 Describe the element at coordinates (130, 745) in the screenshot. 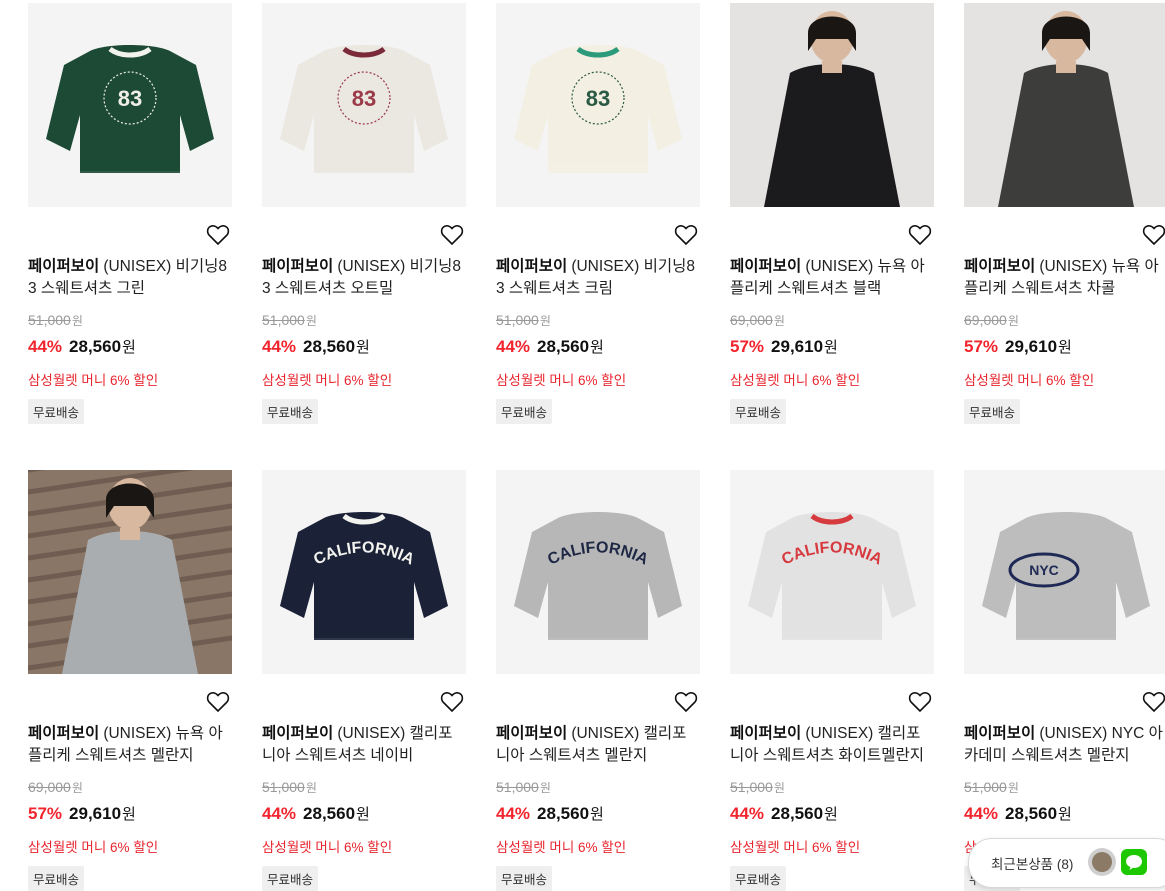

I see `product-title: 페이퍼보이 (UNISEX) 뉴욕 아플리케 스웨트셔츠 멜란지` at that location.